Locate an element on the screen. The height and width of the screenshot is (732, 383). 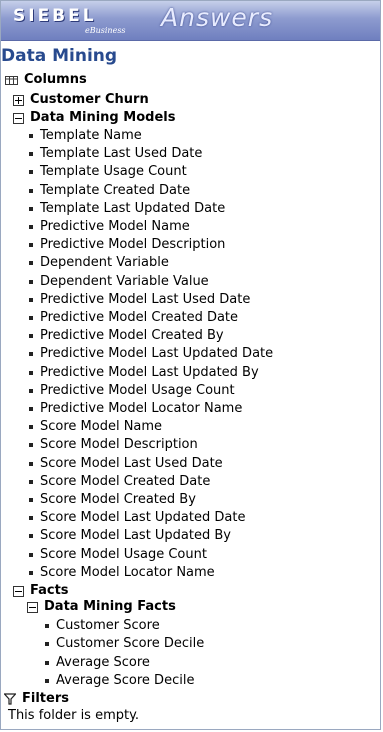
column-item: Score Model Usage Count is located at coordinates (118, 555).